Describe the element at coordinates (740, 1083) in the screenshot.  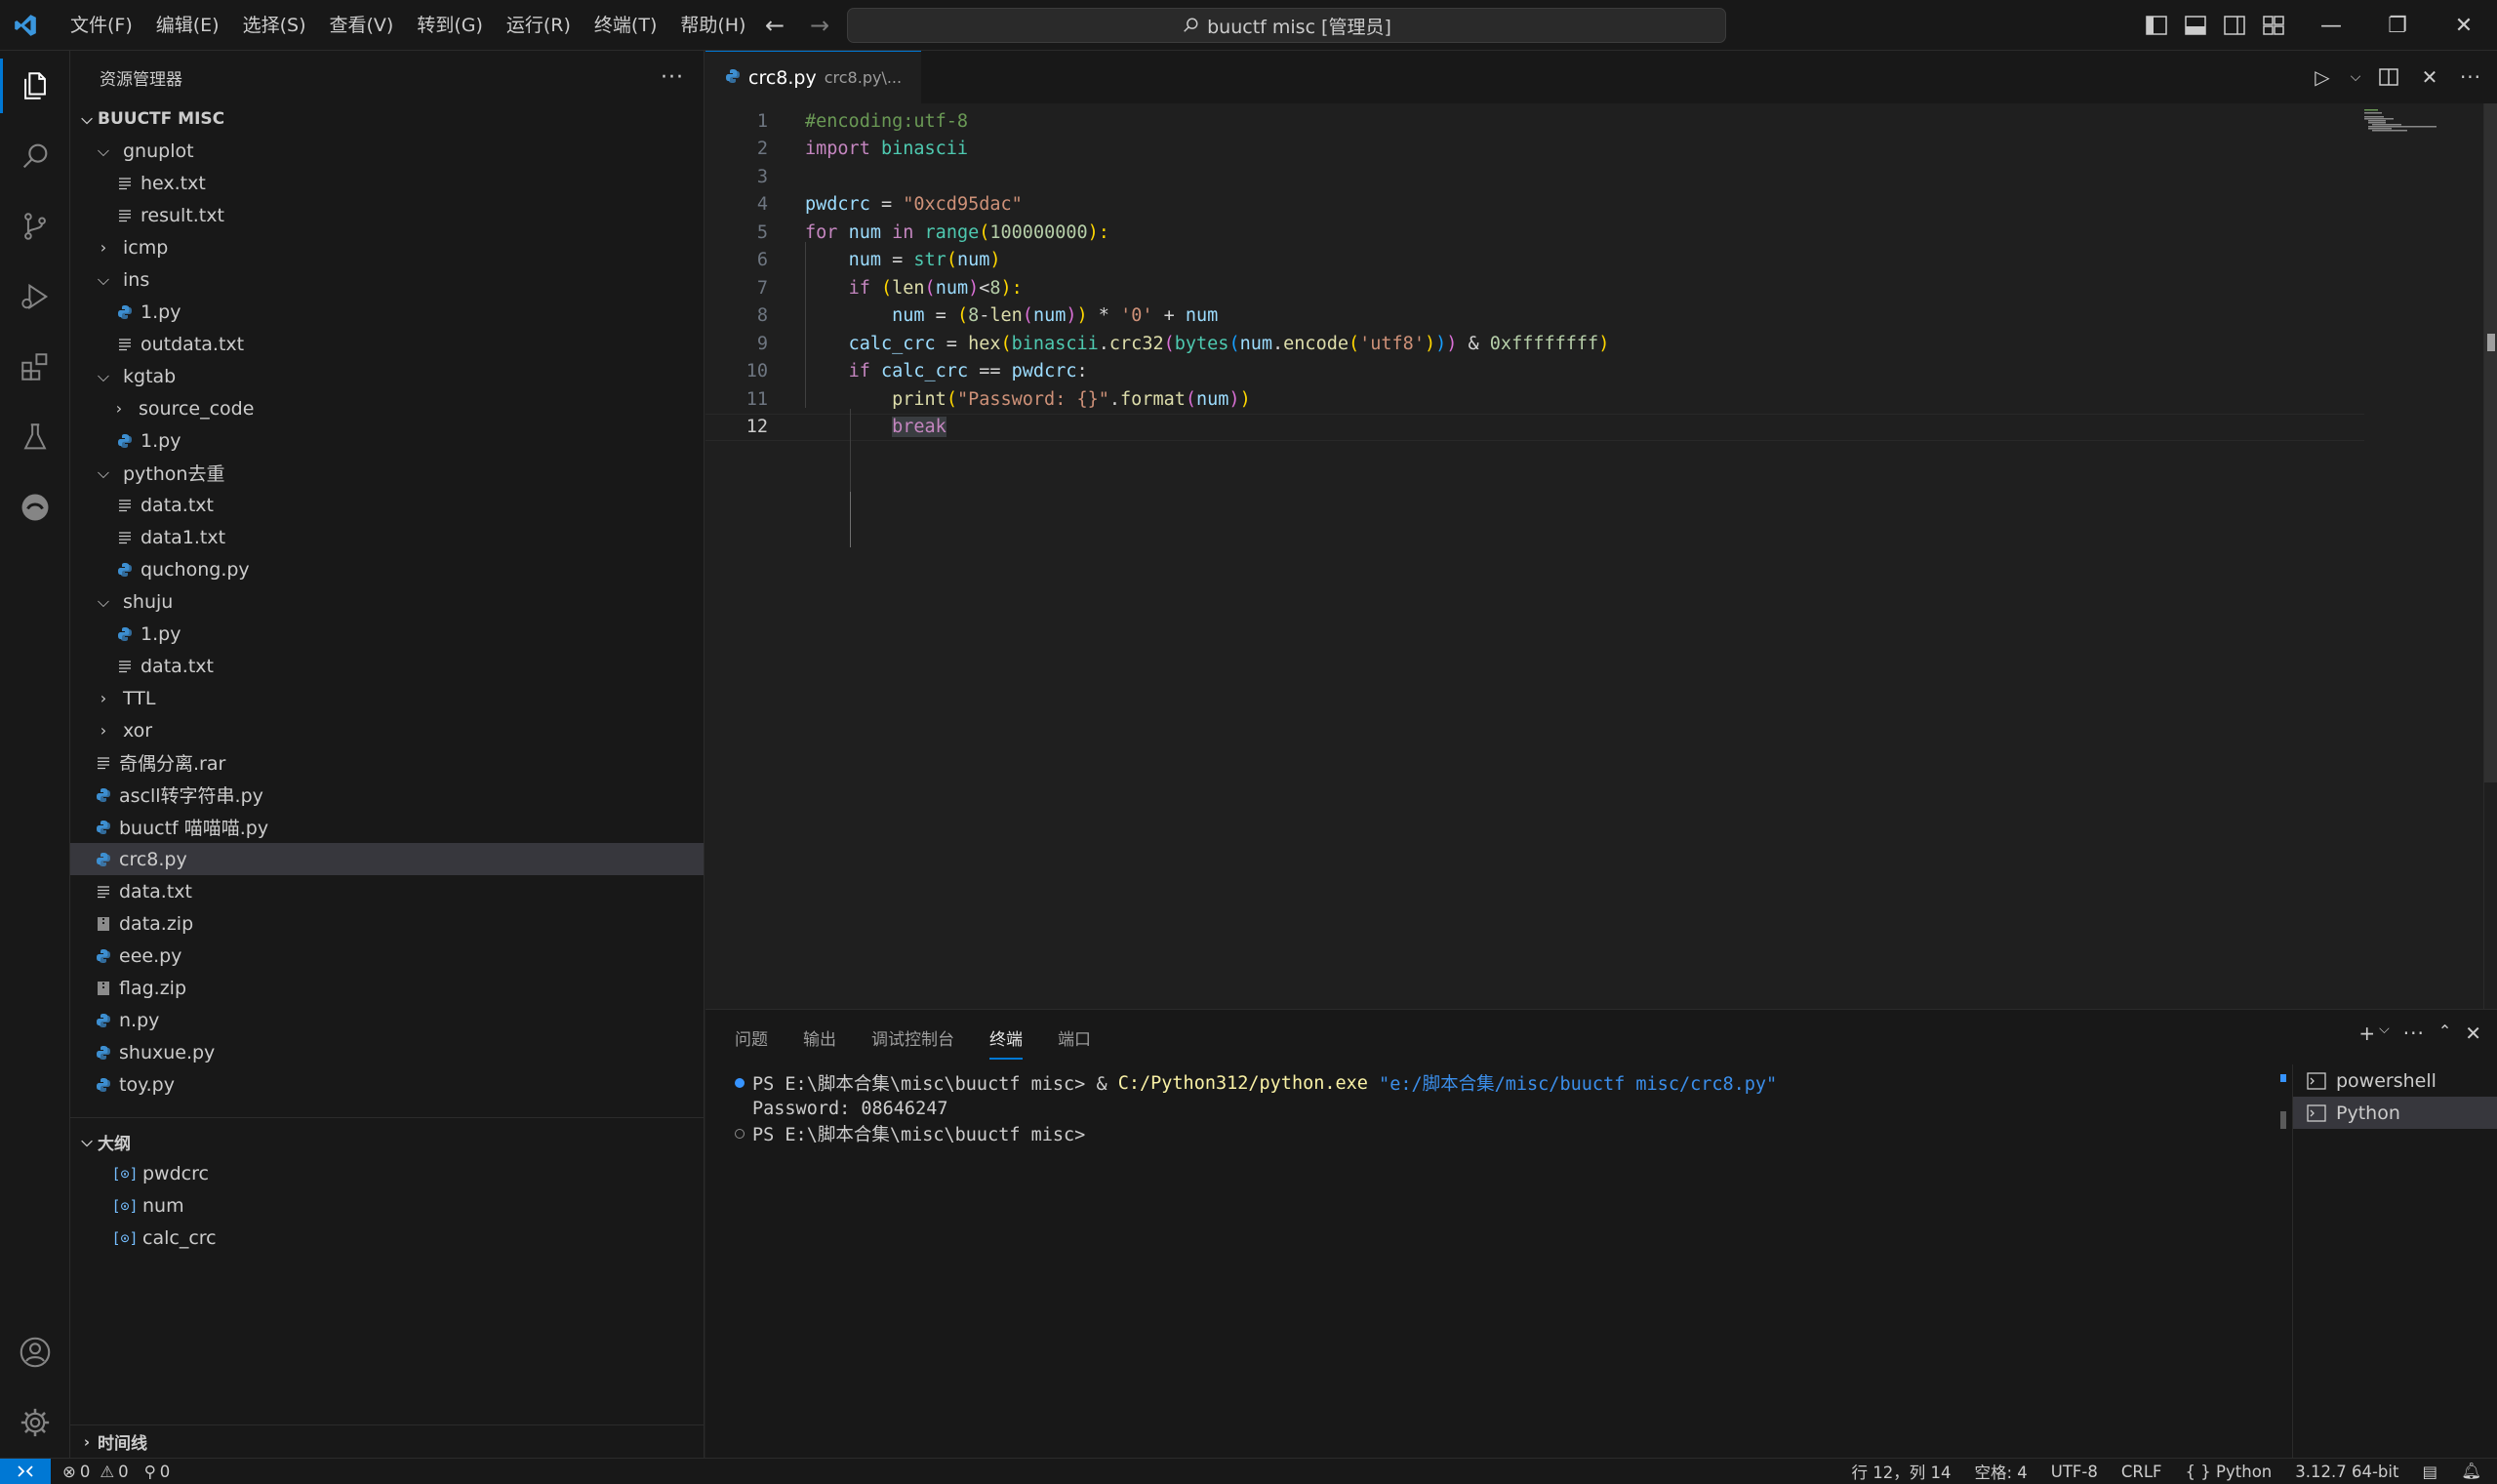
I see `command-success-dot-icon` at that location.